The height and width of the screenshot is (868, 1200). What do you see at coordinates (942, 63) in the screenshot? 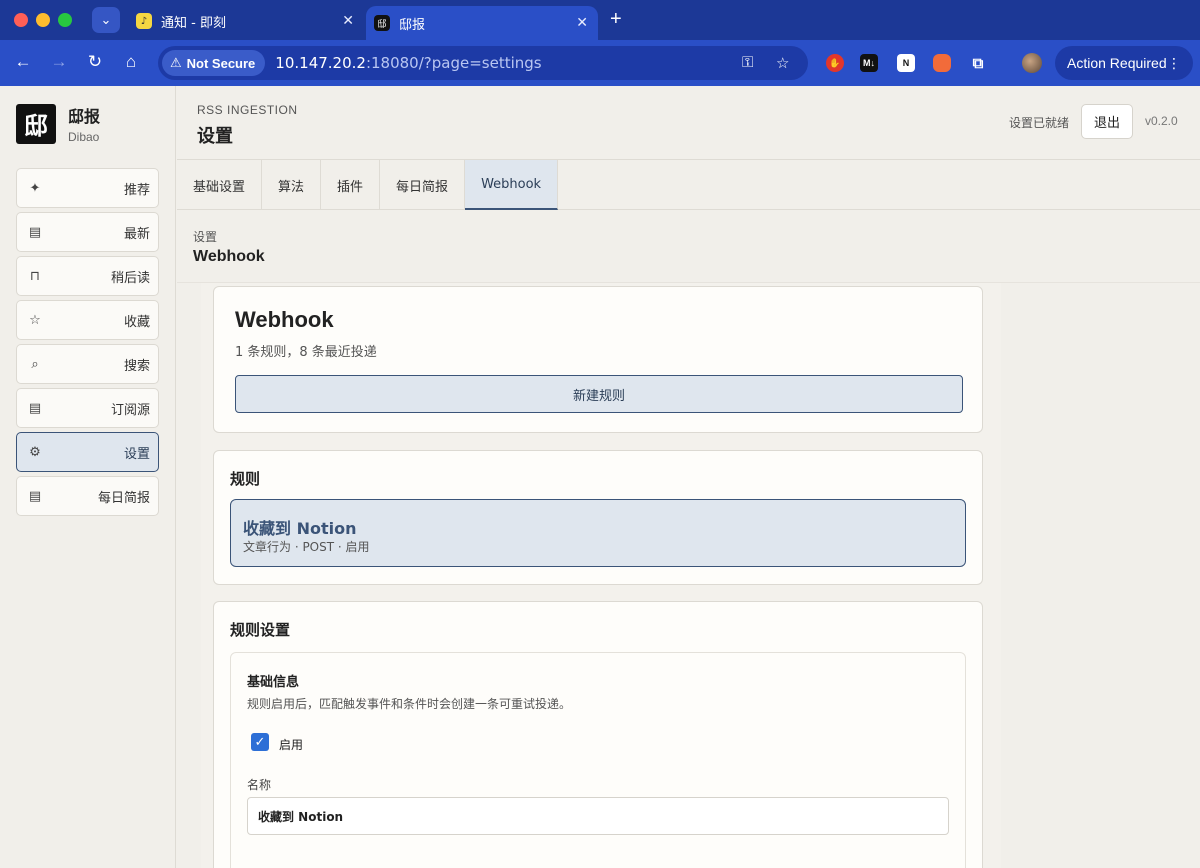
I see `extension-orange-icon` at bounding box center [942, 63].